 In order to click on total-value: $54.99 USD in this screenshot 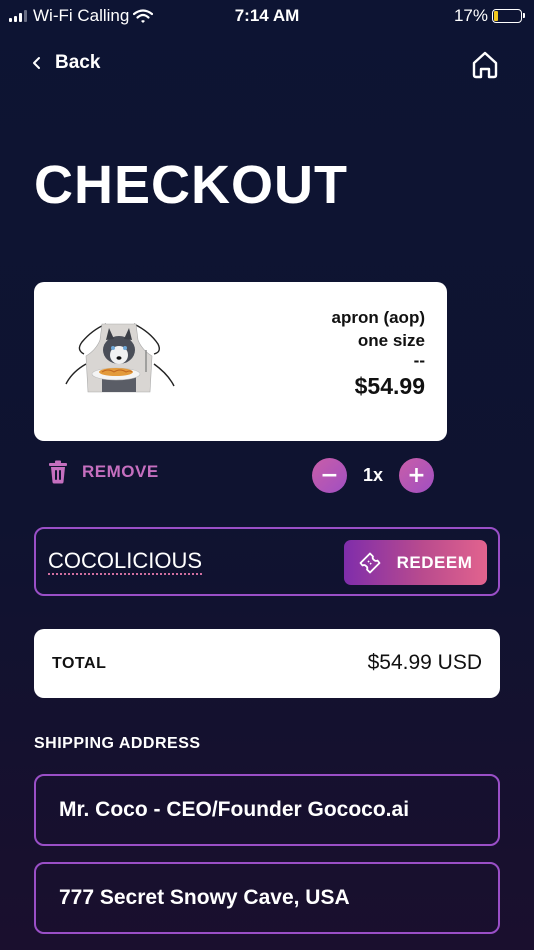, I will do `click(424, 662)`.